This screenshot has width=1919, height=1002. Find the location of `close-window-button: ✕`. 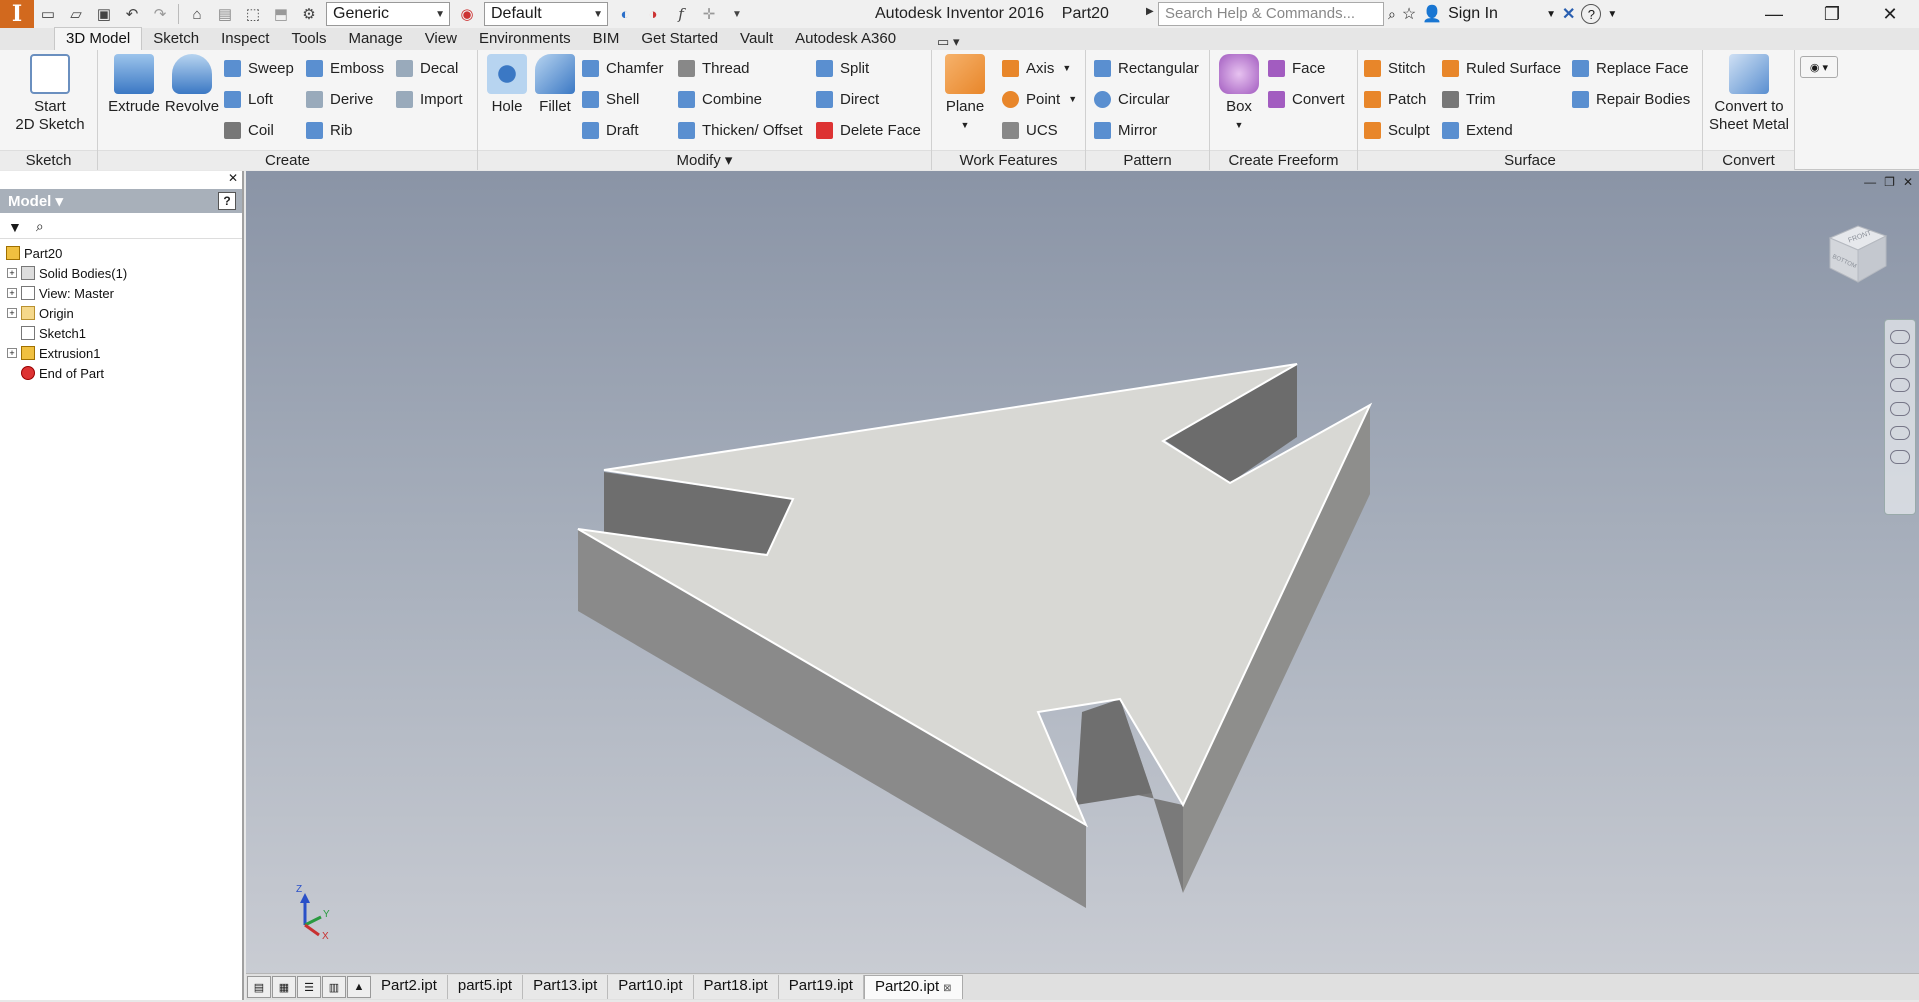

close-window-button: ✕ is located at coordinates (1890, 14).